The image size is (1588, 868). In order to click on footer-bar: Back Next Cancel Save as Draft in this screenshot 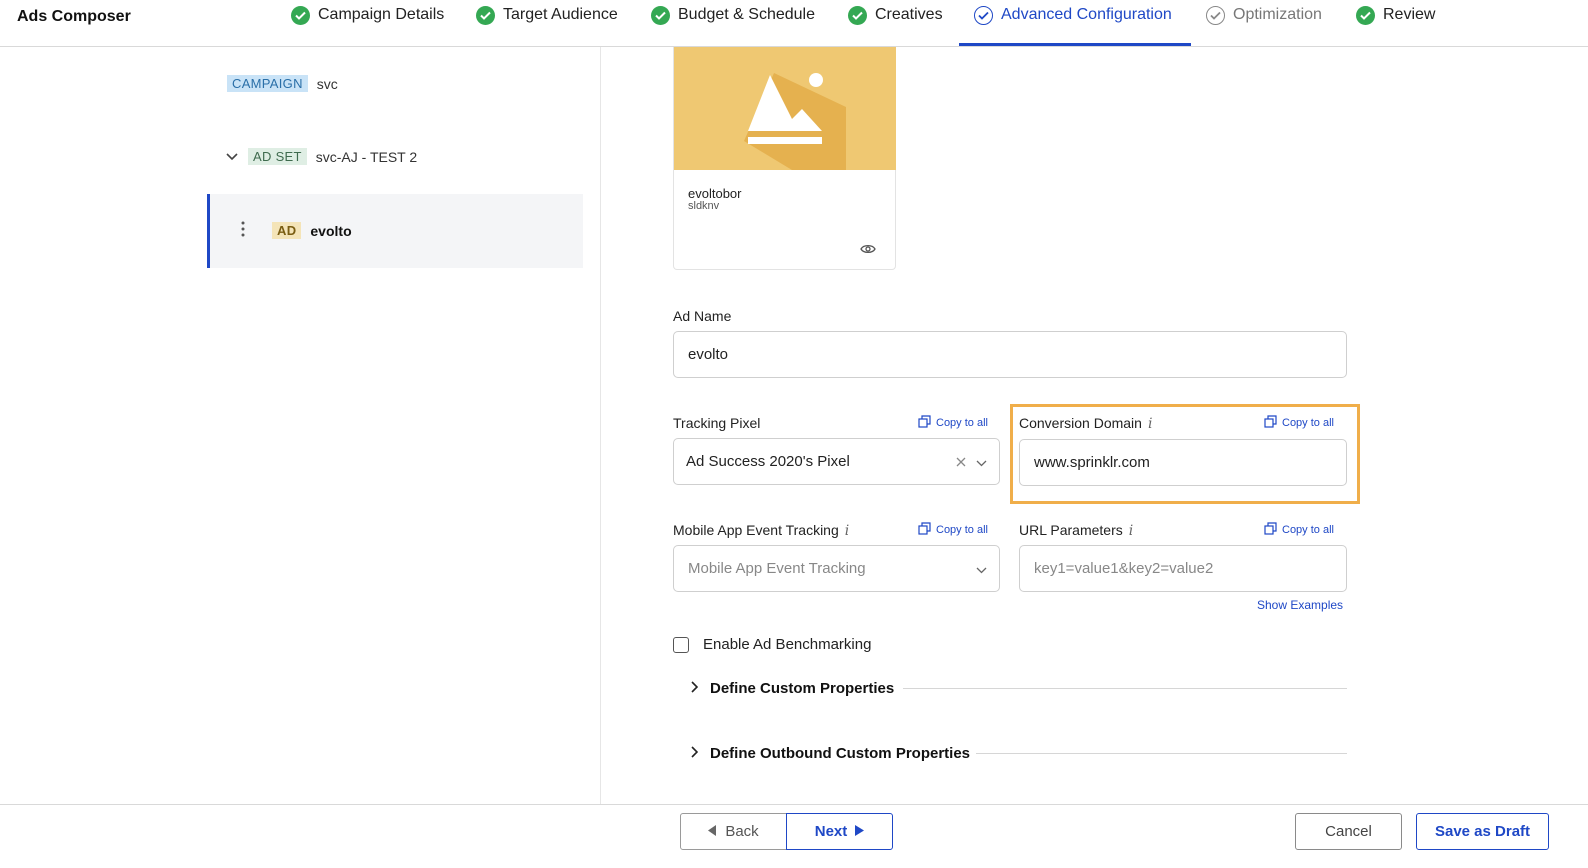, I will do `click(794, 836)`.